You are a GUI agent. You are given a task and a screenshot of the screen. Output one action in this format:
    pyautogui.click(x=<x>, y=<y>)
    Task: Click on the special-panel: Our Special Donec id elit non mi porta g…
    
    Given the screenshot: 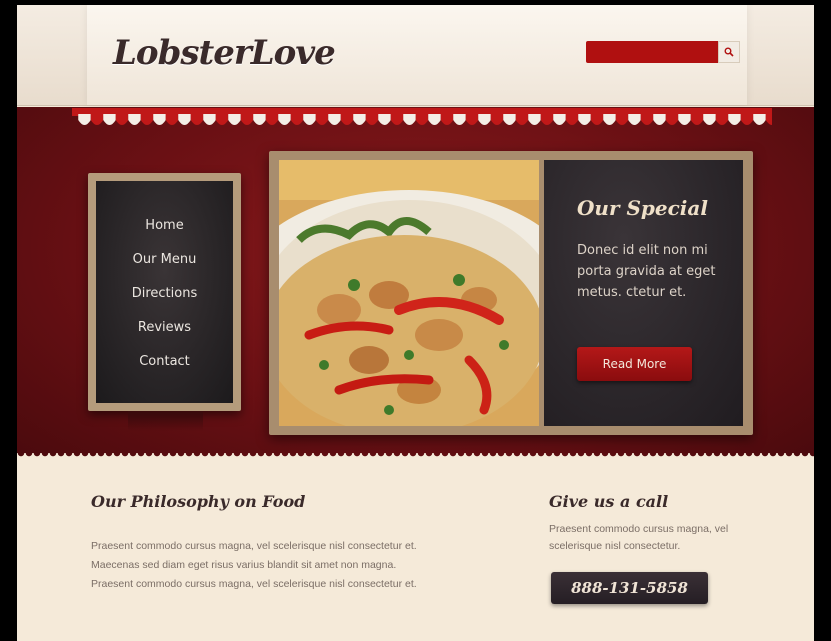 What is the action you would take?
    pyautogui.click(x=643, y=293)
    